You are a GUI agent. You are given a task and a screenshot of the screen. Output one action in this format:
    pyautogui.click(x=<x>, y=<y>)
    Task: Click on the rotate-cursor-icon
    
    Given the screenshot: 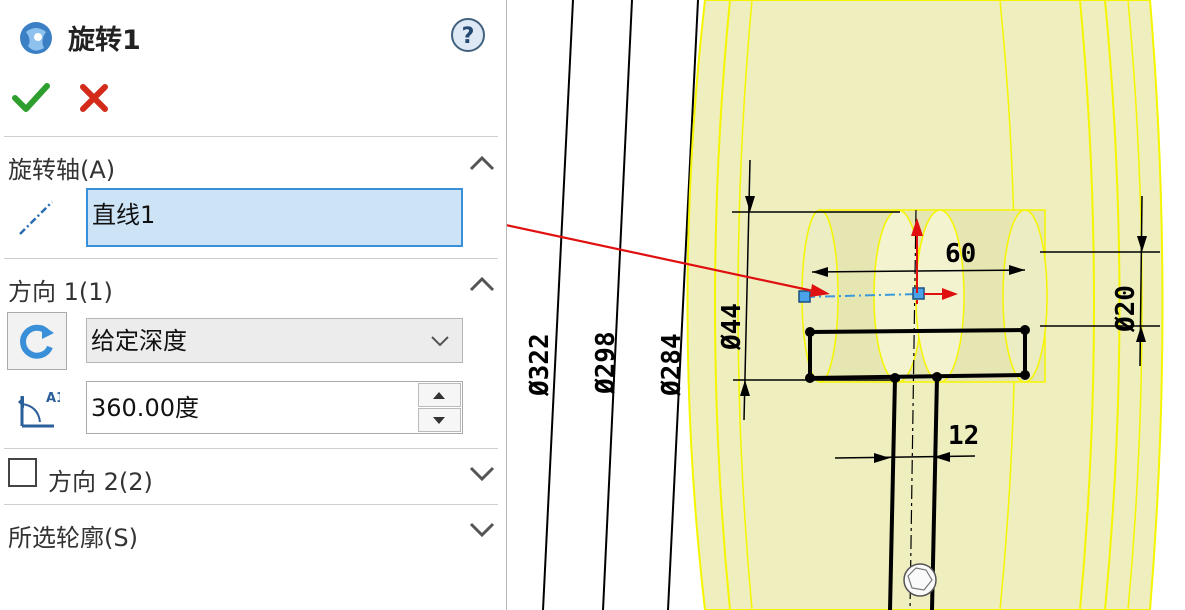 What is the action you would take?
    pyautogui.click(x=920, y=580)
    